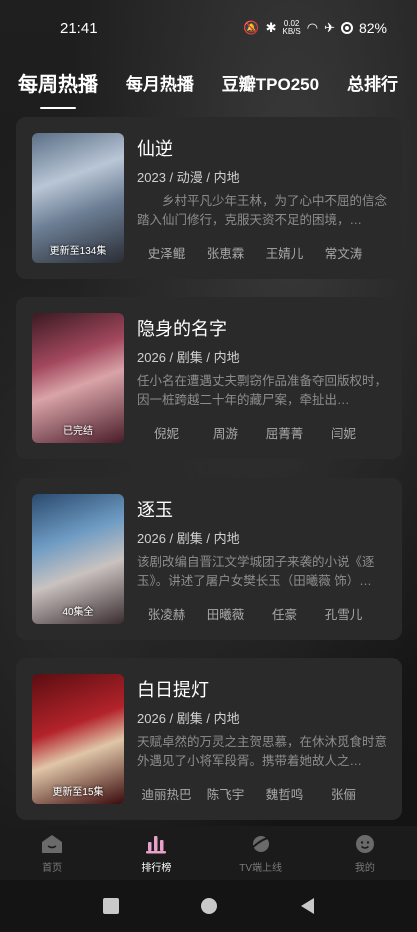 This screenshot has height=932, width=417. Describe the element at coordinates (208, 85) in the screenshot. I see `ranking-tabs: 每周热播 每月热播 豆瓣TPO250 总排行` at that location.